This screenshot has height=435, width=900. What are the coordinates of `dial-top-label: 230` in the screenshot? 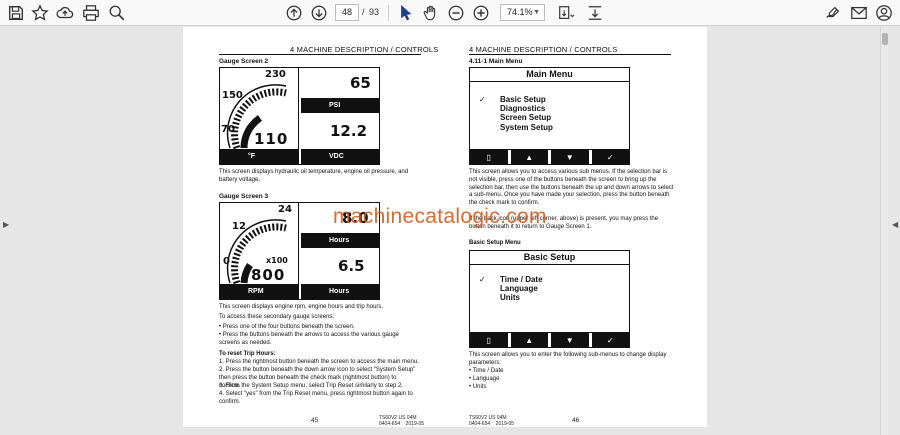 It's located at (275, 74).